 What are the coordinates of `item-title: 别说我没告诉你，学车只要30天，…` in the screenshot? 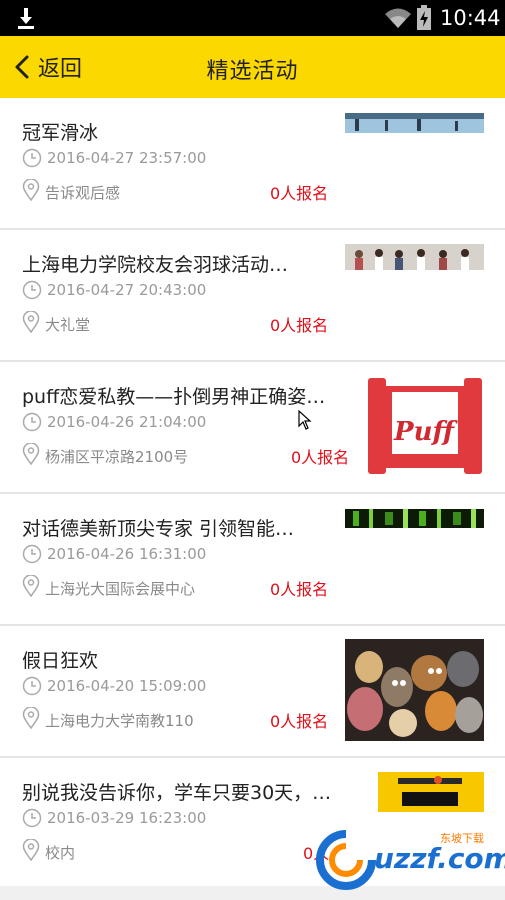 It's located at (177, 793).